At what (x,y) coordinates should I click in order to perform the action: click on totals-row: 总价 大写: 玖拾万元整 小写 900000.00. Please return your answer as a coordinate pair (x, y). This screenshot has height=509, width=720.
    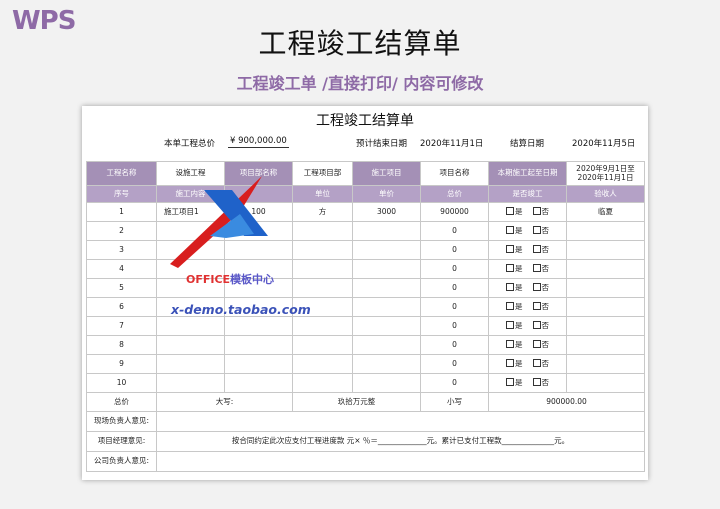
    Looking at the image, I should click on (365, 402).